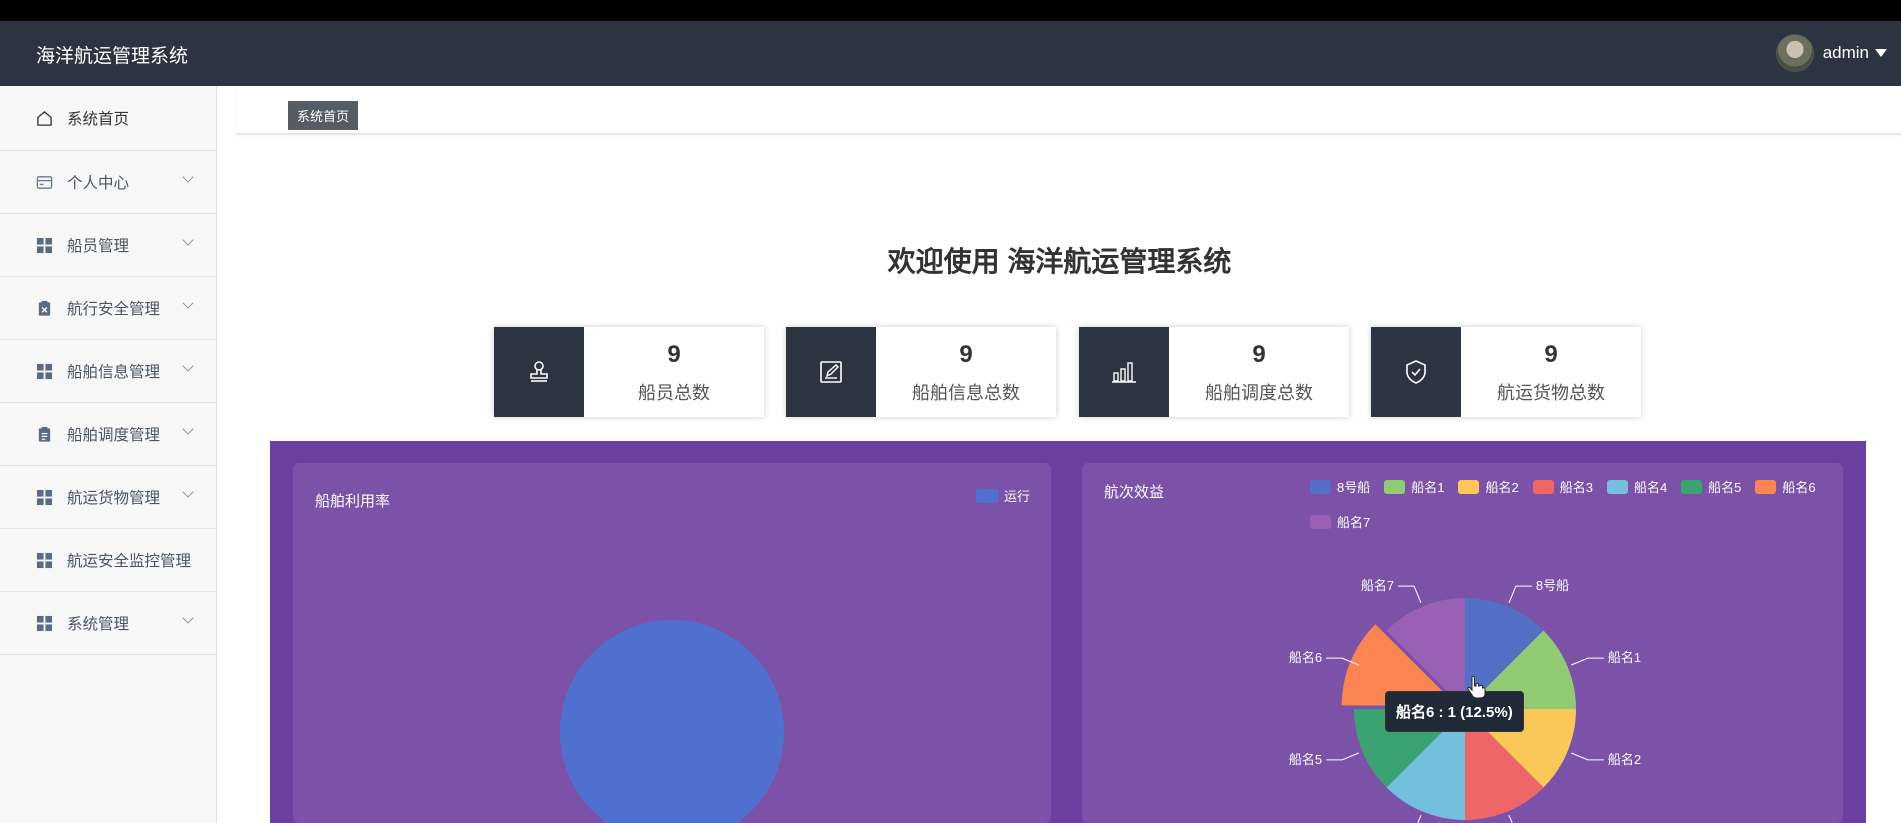 Image resolution: width=1901 pixels, height=823 pixels. I want to click on sidebar-item-cargo: 航运货物管理, so click(108, 497).